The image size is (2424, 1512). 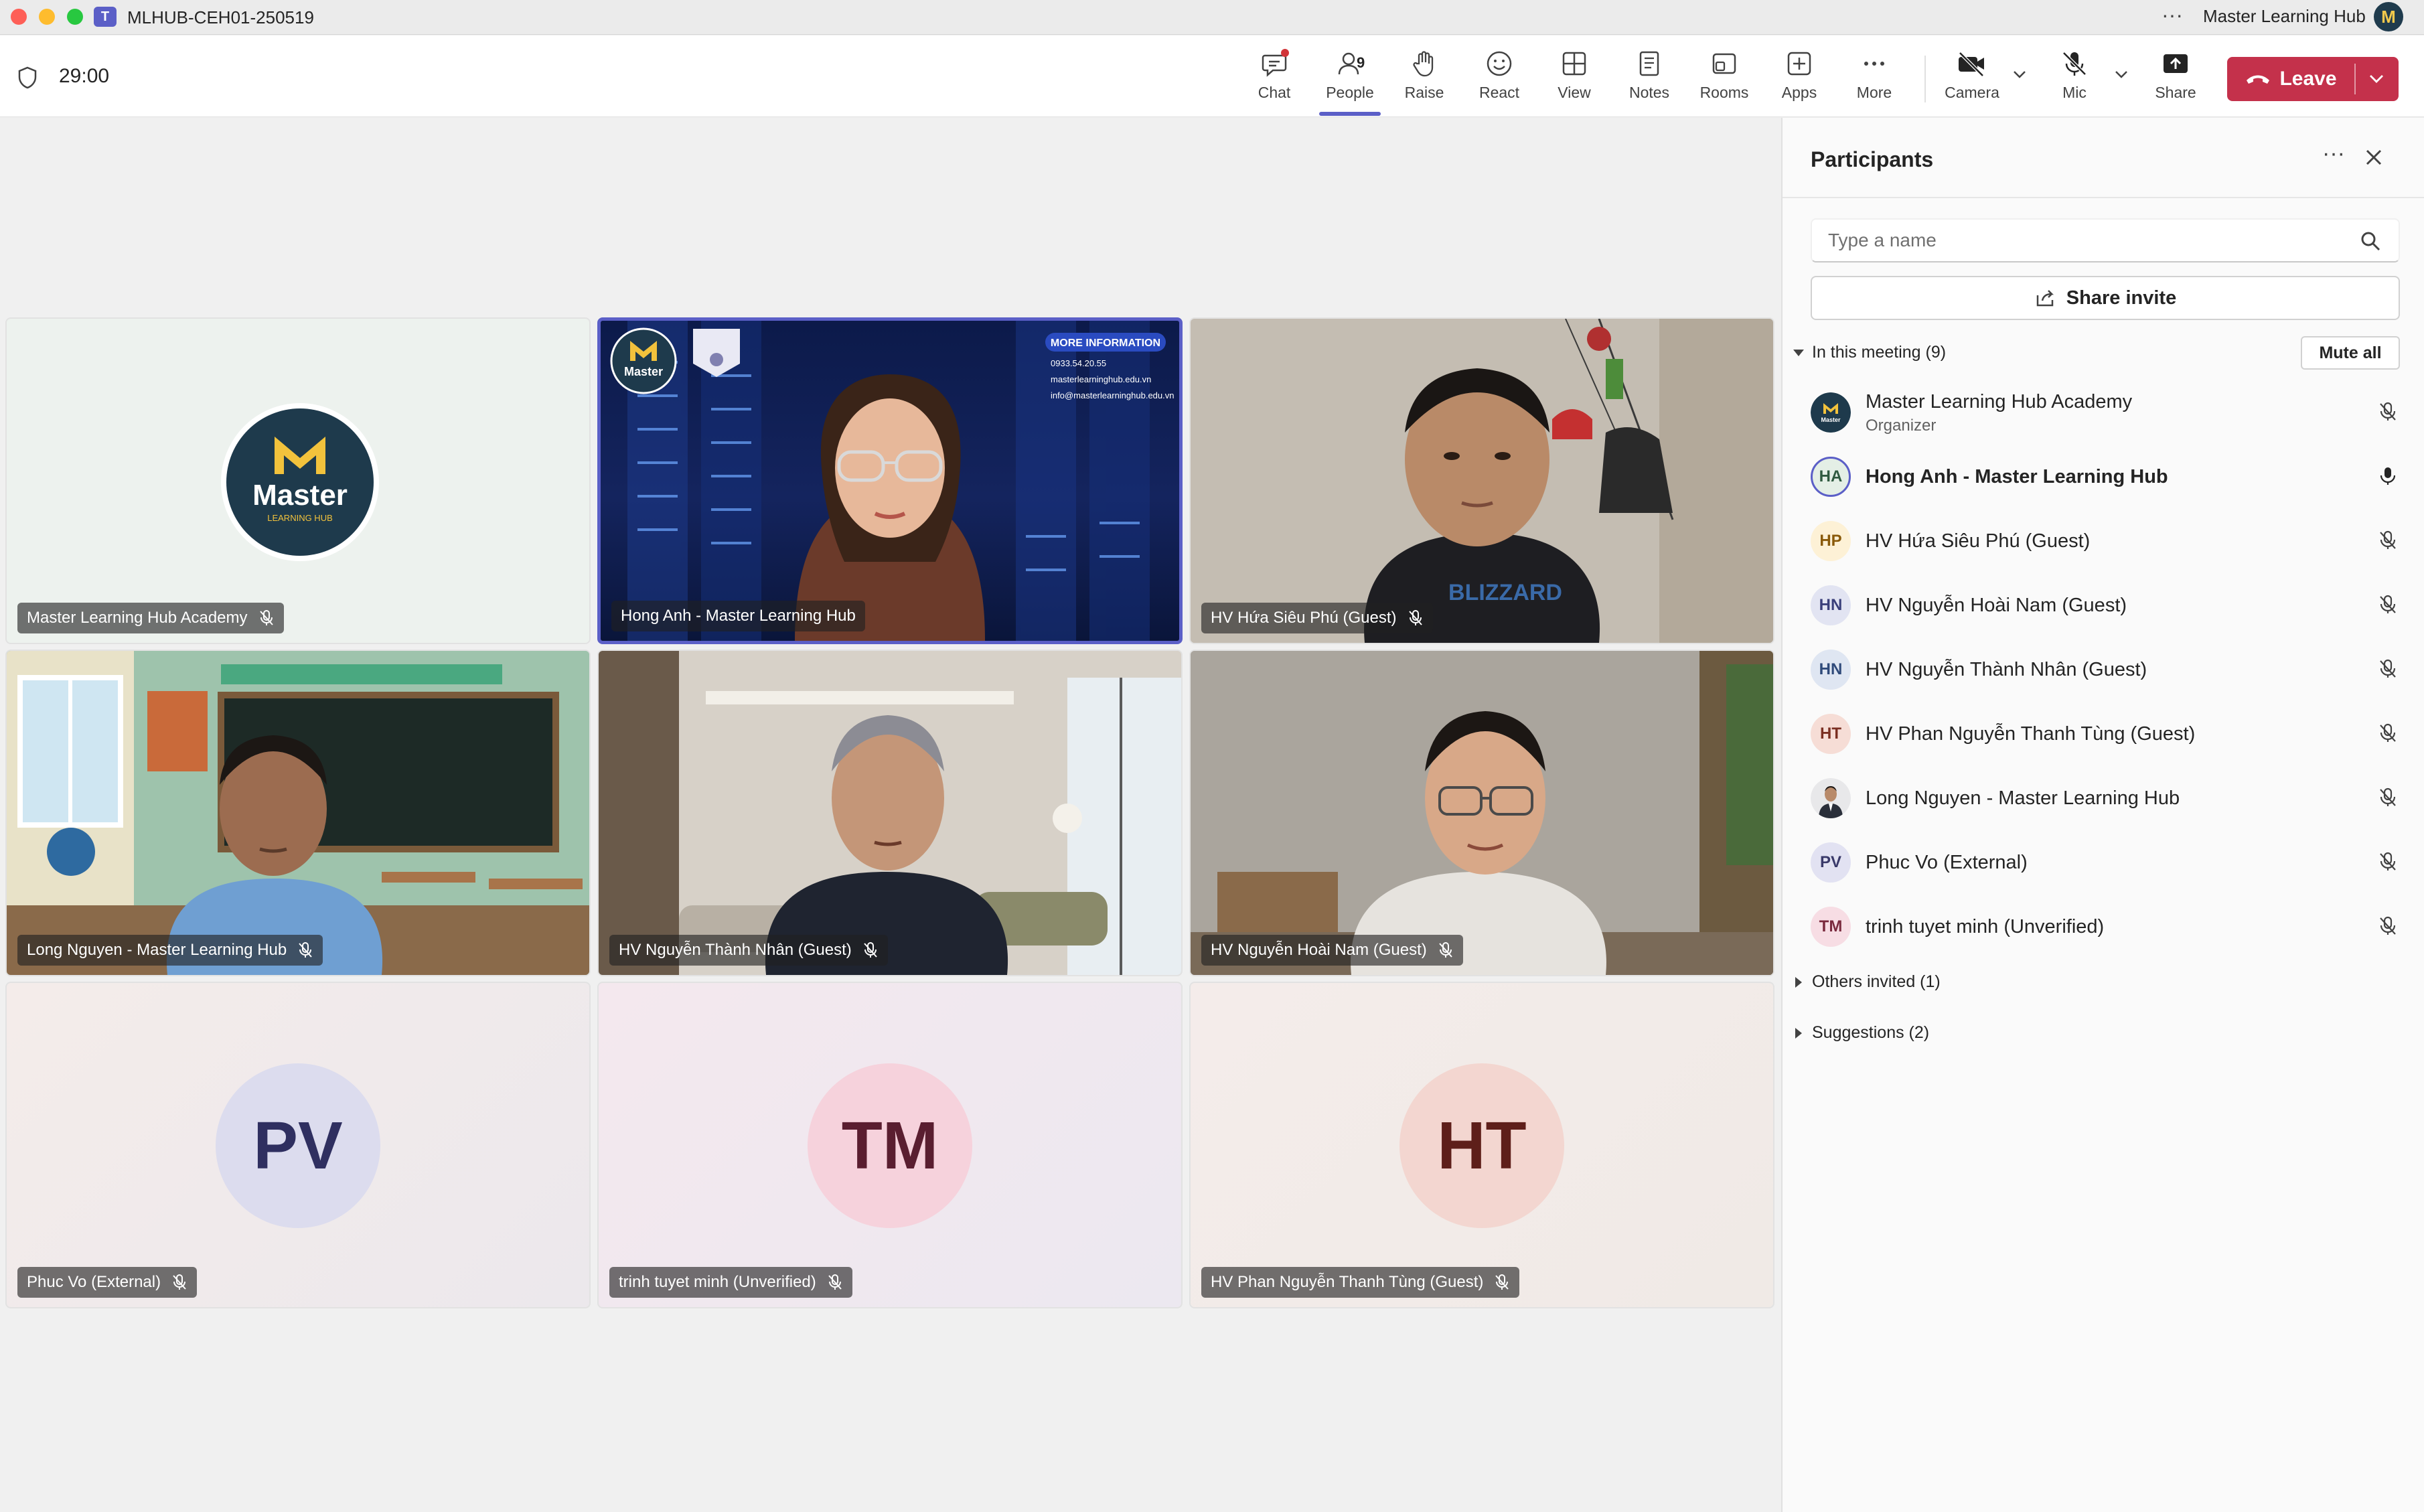 I want to click on participant-row: HA Hong Anh - Master Learning Hub, so click(x=2105, y=476).